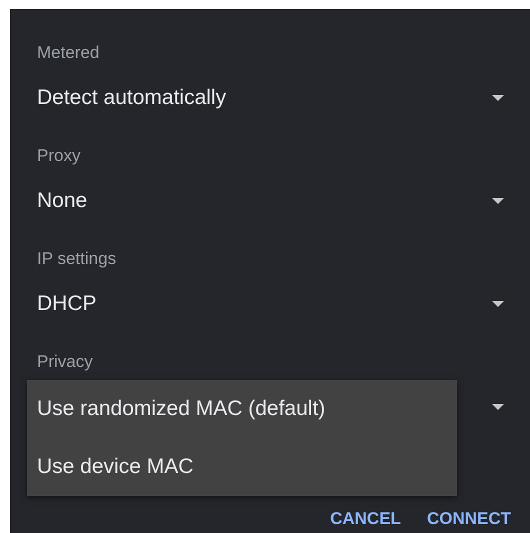 The width and height of the screenshot is (530, 533). What do you see at coordinates (65, 362) in the screenshot?
I see `field-label: Privacy` at bounding box center [65, 362].